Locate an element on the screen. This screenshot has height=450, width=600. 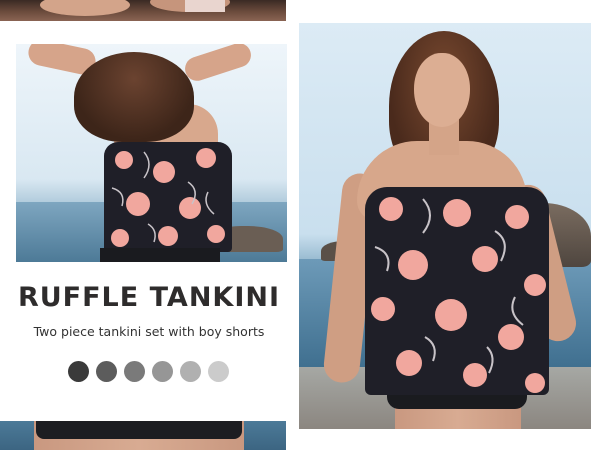
bottom-crop-photo is located at coordinates (143, 435).